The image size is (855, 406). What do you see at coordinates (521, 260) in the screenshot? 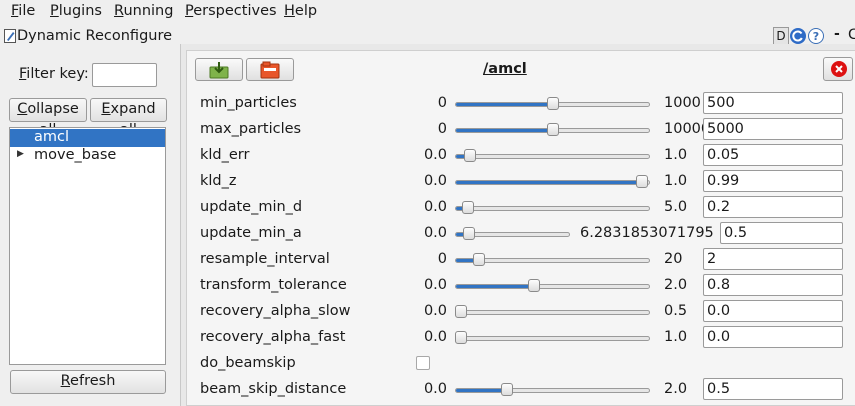
I see `param-row-resample-interval: resample_interval 0 20 2` at bounding box center [521, 260].